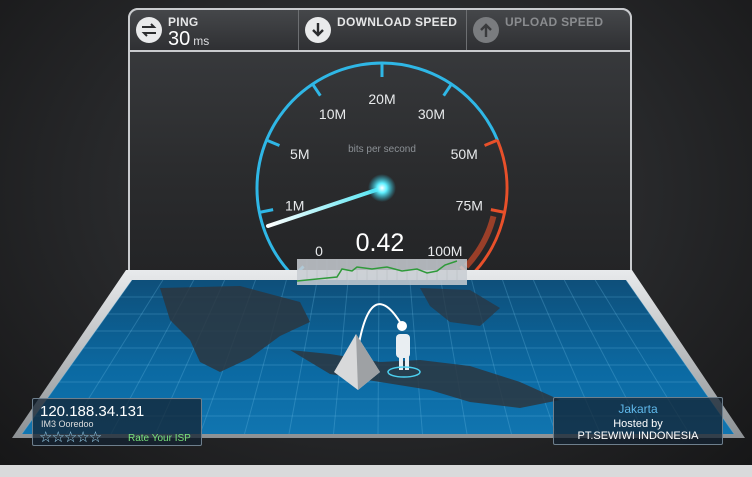 This screenshot has height=477, width=752. Describe the element at coordinates (149, 30) in the screenshot. I see `ping-arrows-icon` at that location.